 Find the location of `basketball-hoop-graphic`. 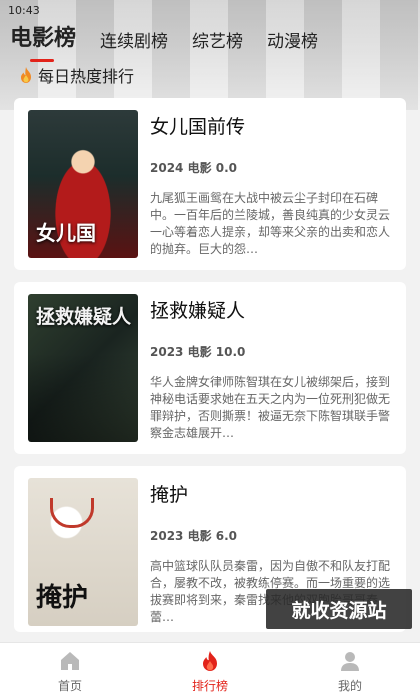

basketball-hoop-graphic is located at coordinates (72, 513).